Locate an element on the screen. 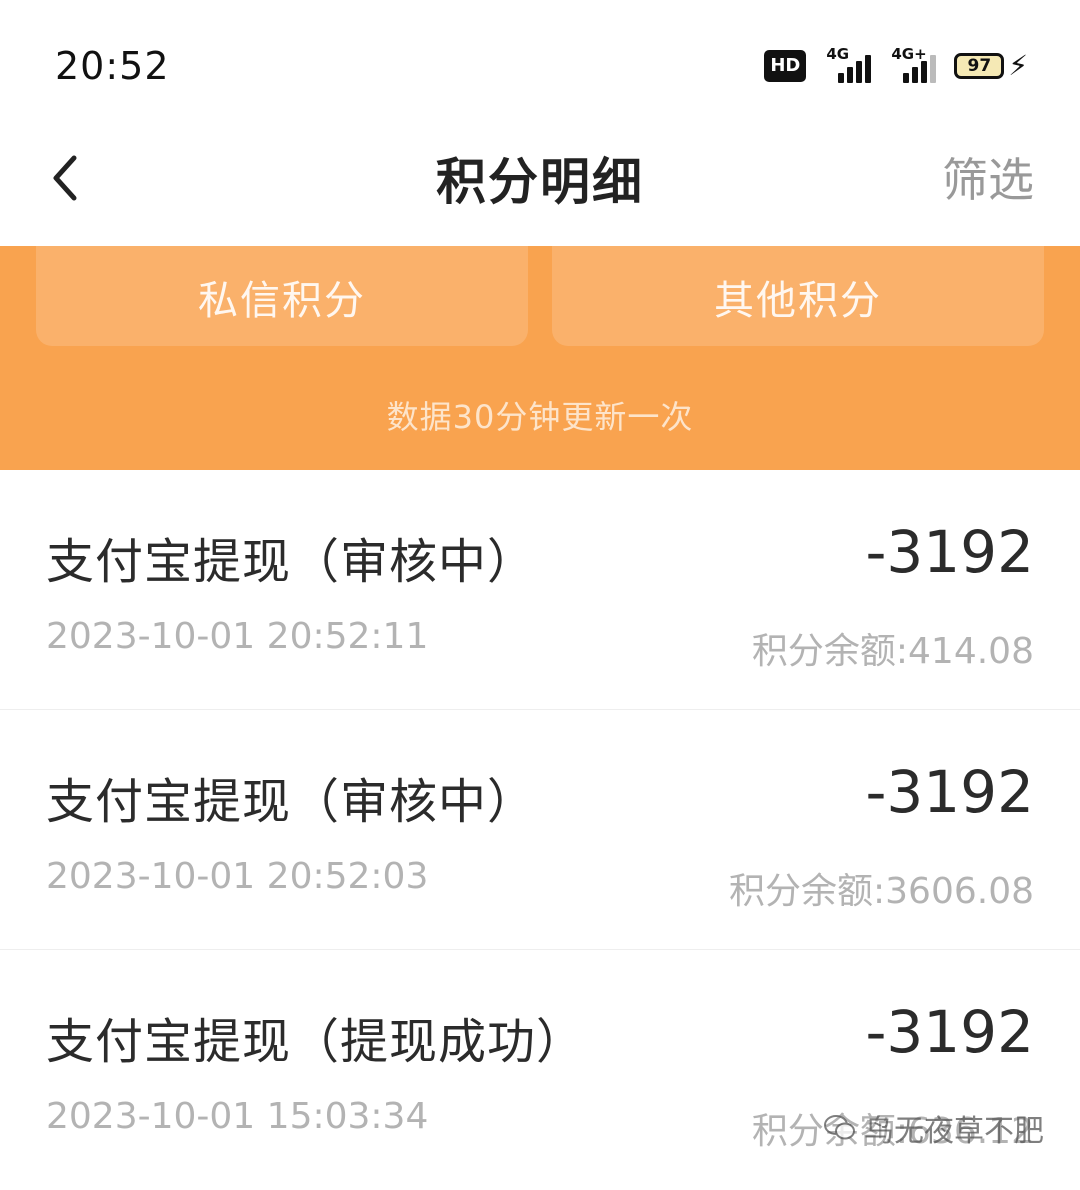 The width and height of the screenshot is (1080, 1190). watermark: 鸟无夜草不肥 is located at coordinates (934, 1128).